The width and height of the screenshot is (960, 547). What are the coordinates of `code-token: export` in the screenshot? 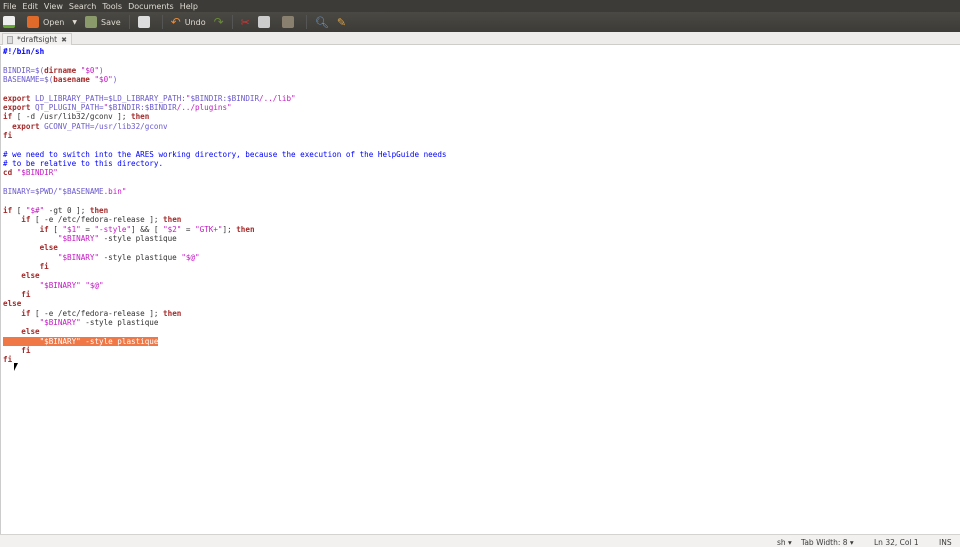 It's located at (17, 108).